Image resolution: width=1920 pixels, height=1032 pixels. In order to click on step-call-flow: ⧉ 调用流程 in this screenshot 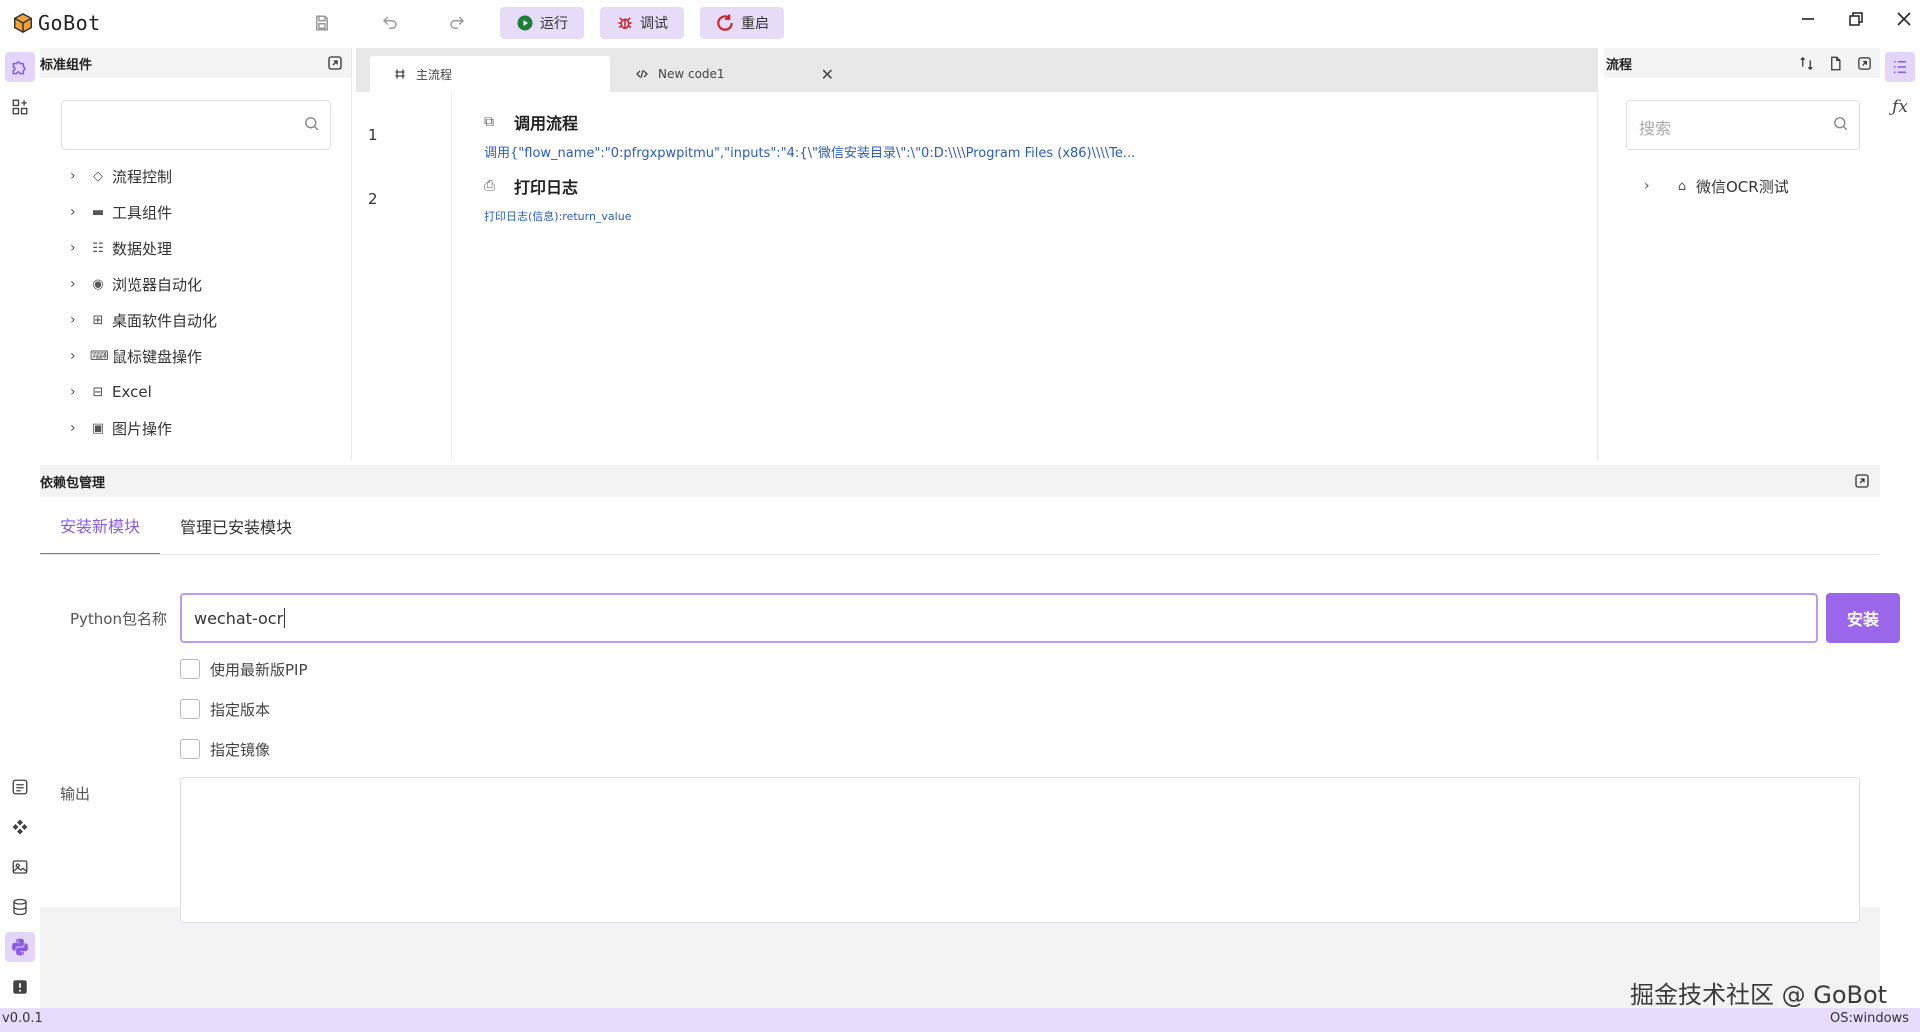, I will do `click(531, 122)`.